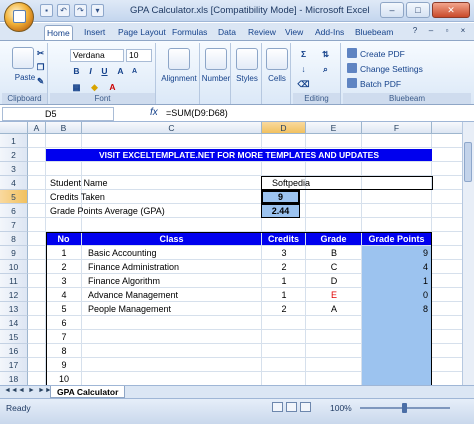 The width and height of the screenshot is (474, 424). Describe the element at coordinates (284, 253) in the screenshot. I see `table-row-credits: 3` at that location.